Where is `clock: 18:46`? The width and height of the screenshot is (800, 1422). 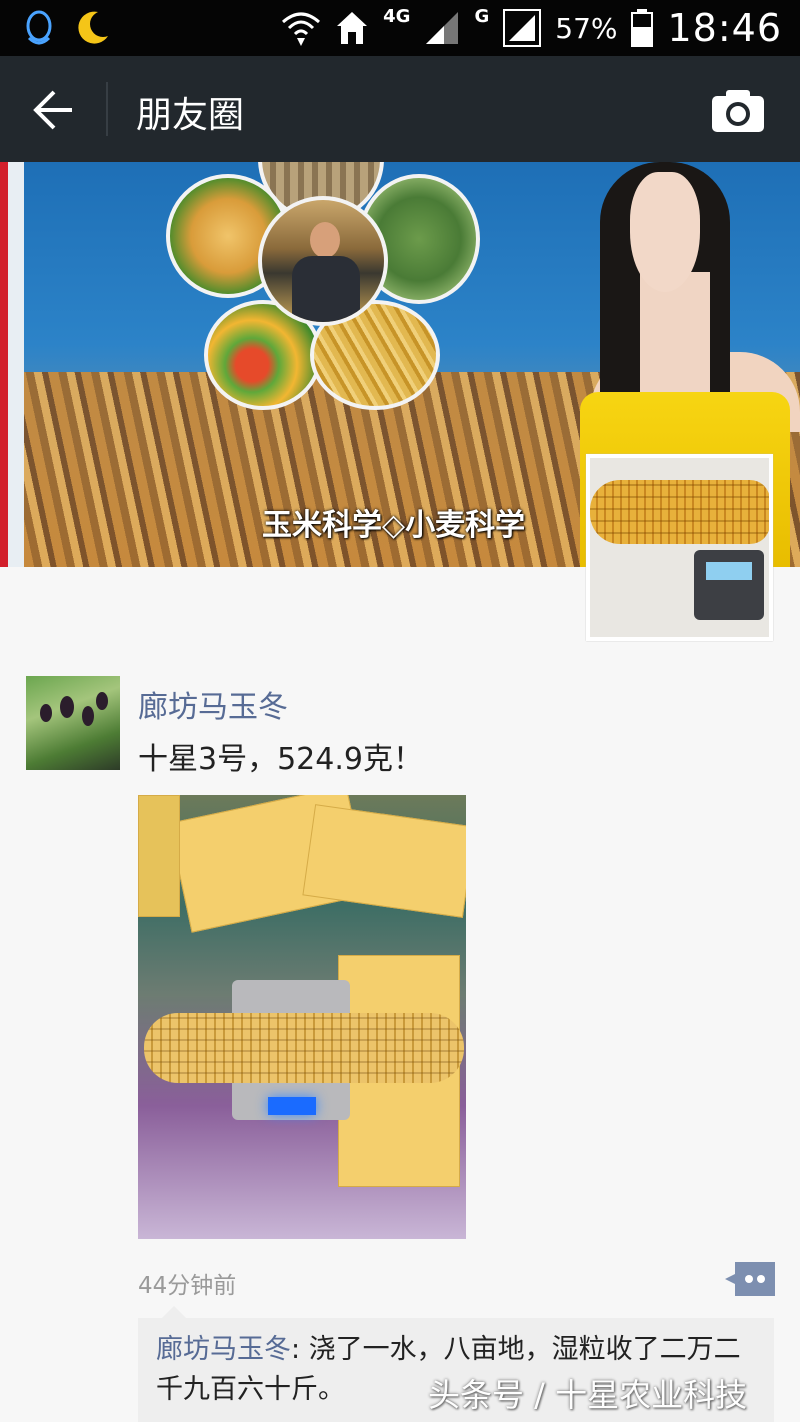
clock: 18:46 is located at coordinates (724, 28).